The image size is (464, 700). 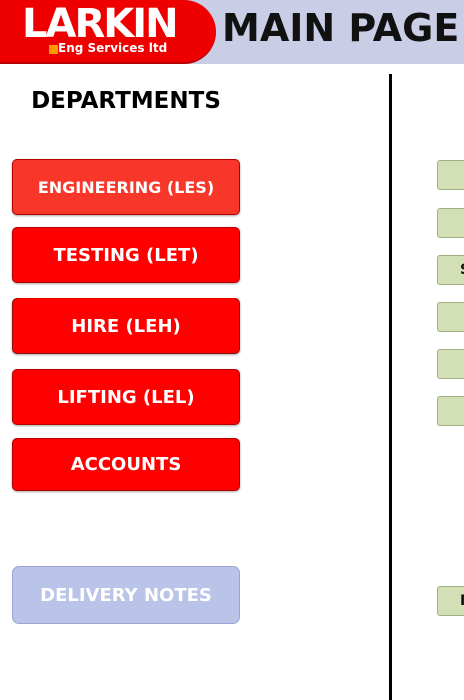 What do you see at coordinates (450, 601) in the screenshot?
I see `right-panel-button-7: F` at bounding box center [450, 601].